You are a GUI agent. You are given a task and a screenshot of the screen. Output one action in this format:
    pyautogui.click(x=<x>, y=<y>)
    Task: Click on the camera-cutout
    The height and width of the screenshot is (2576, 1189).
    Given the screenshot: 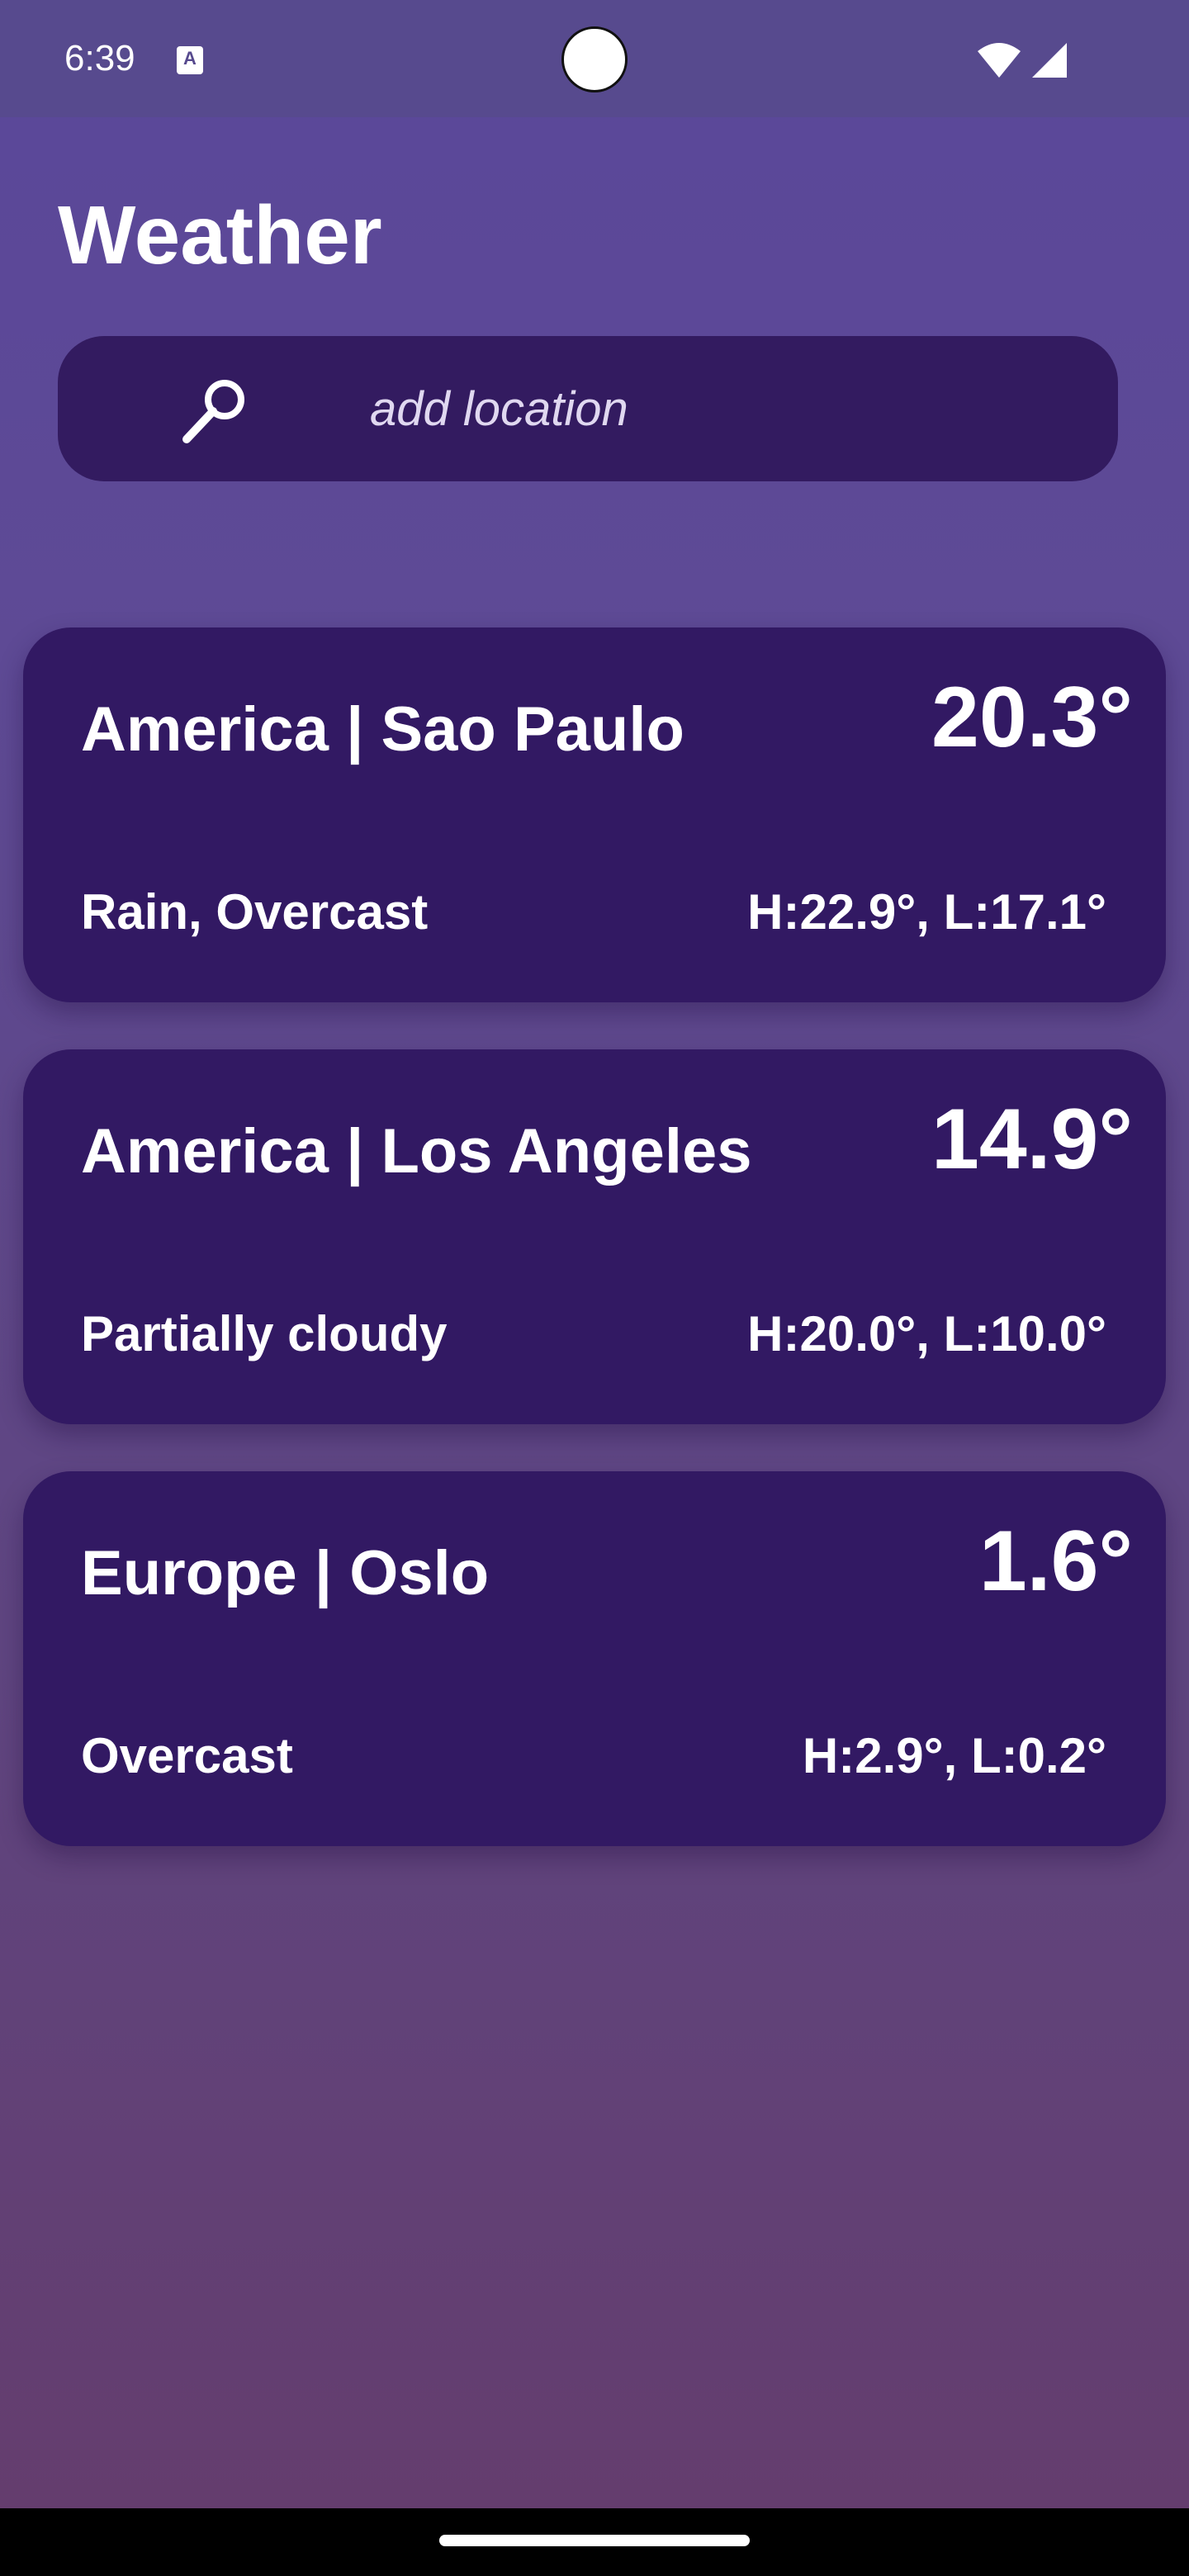 What is the action you would take?
    pyautogui.click(x=594, y=59)
    